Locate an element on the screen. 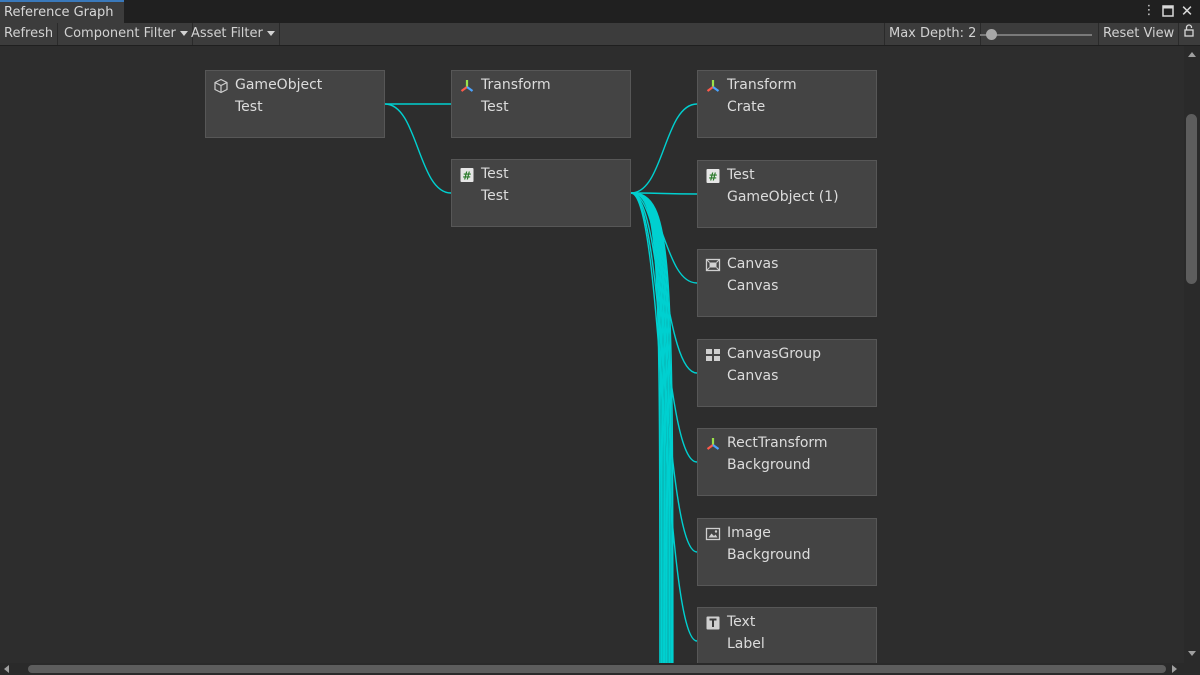 Image resolution: width=1200 pixels, height=675 pixels. scroll-left-icon is located at coordinates (6, 669).